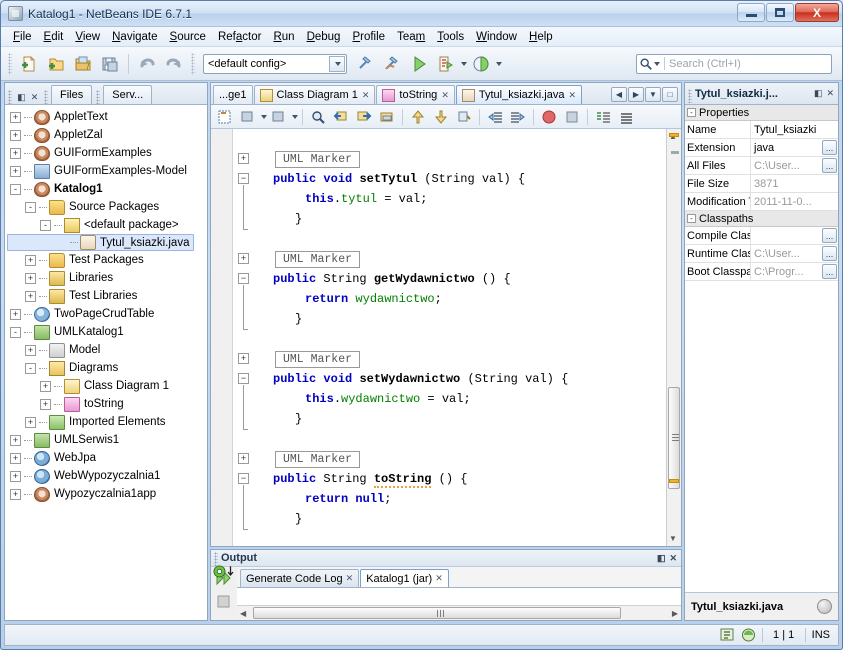 This screenshot has width=843, height=650. Describe the element at coordinates (751, 12) in the screenshot. I see `minimize-button` at that location.